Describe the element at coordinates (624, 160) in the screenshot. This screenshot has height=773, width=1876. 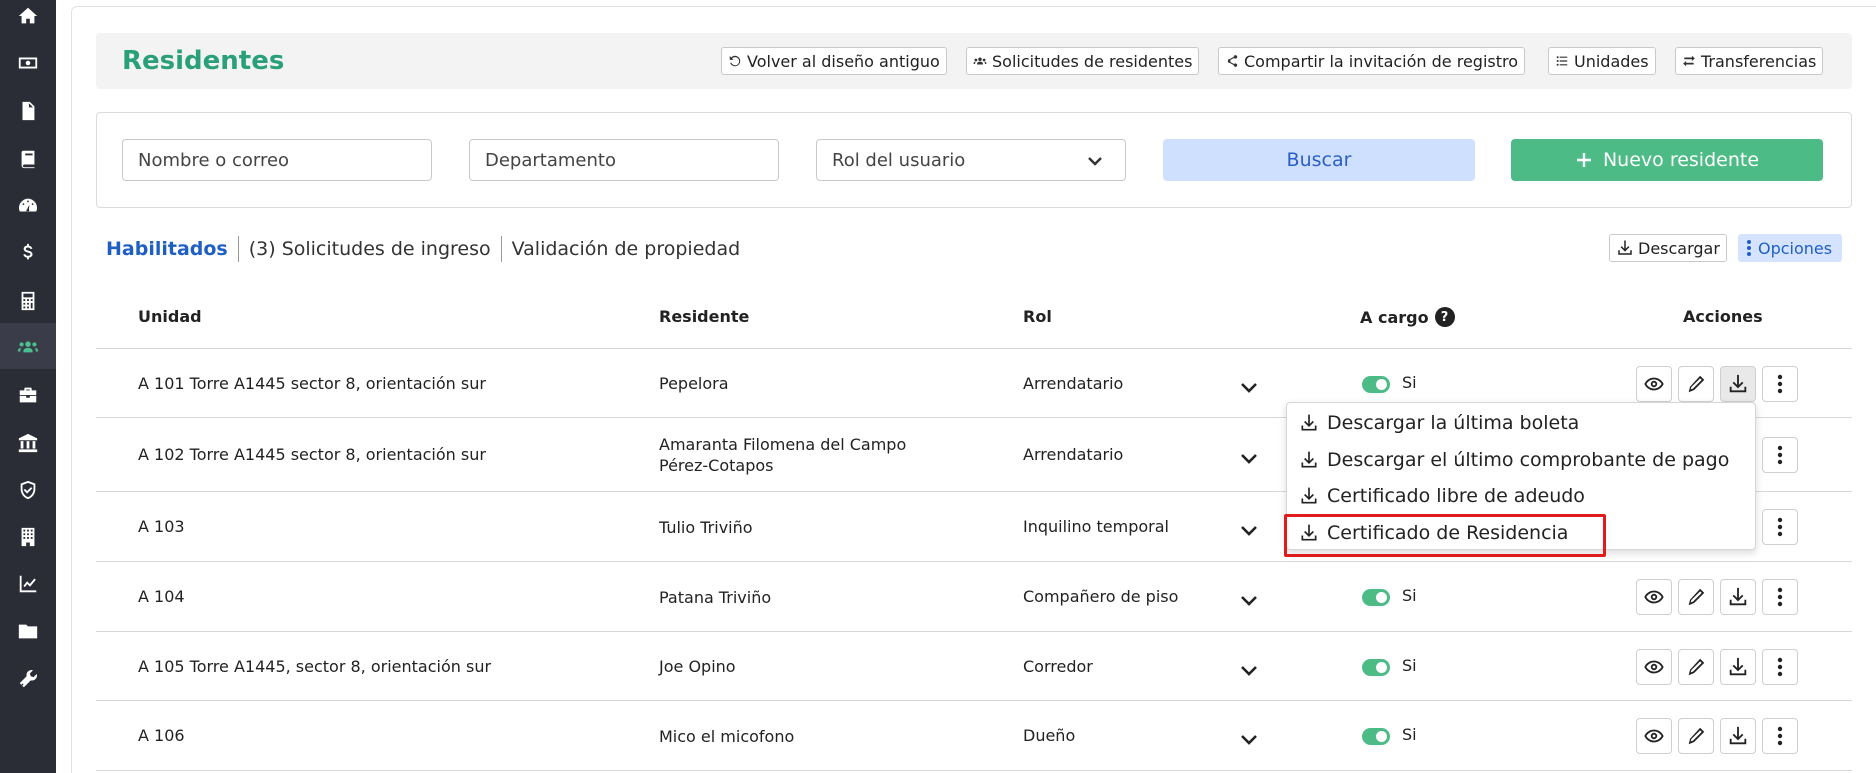
I see `department-input: Departamento` at that location.